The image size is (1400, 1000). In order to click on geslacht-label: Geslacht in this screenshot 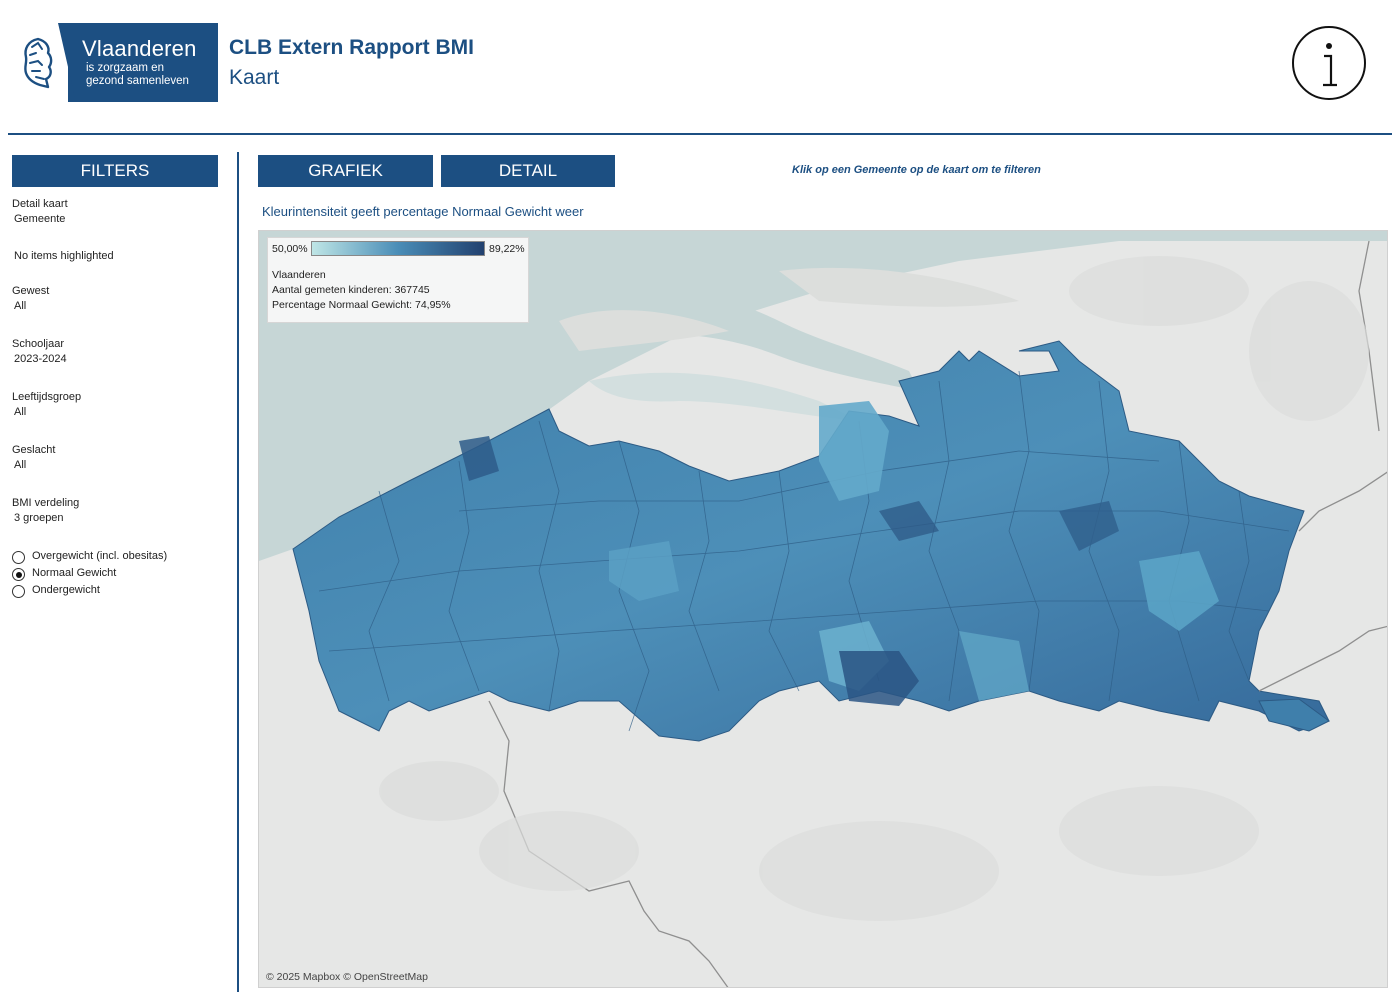, I will do `click(34, 450)`.